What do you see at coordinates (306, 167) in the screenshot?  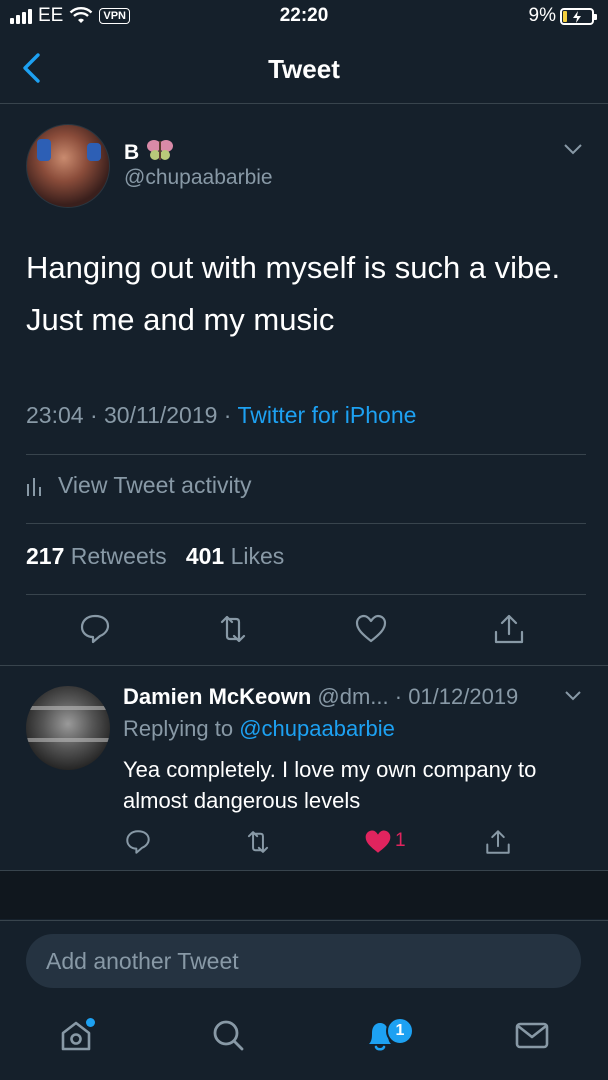 I see `tweet-header: B @chupaabarbie` at bounding box center [306, 167].